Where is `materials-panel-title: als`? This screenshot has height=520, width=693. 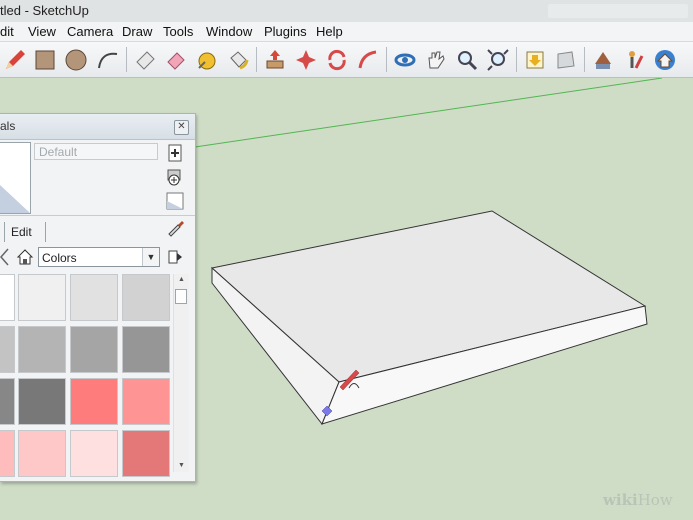 materials-panel-title: als is located at coordinates (8, 126).